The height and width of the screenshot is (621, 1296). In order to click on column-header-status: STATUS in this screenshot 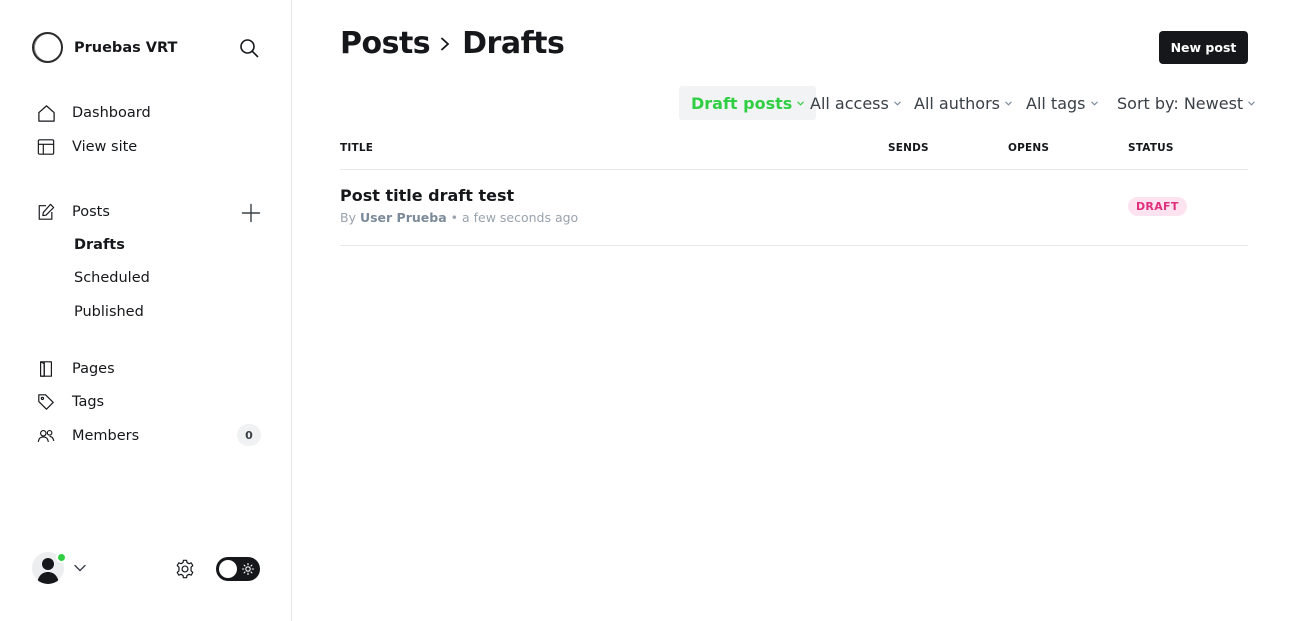, I will do `click(1151, 148)`.